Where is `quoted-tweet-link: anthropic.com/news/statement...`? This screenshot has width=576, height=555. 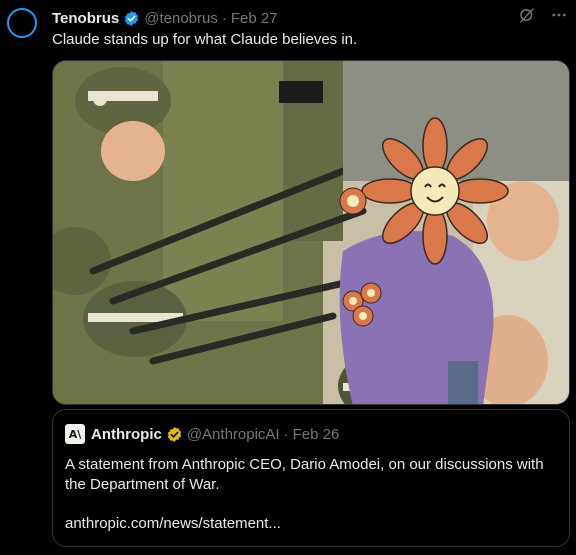
quoted-tweet-link: anthropic.com/news/statement... is located at coordinates (173, 524).